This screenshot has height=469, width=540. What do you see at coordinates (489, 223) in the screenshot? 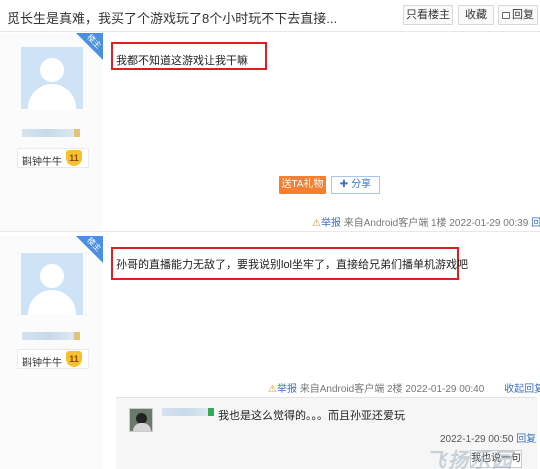
I see `post-time: 2022-01-29 00:39` at bounding box center [489, 223].